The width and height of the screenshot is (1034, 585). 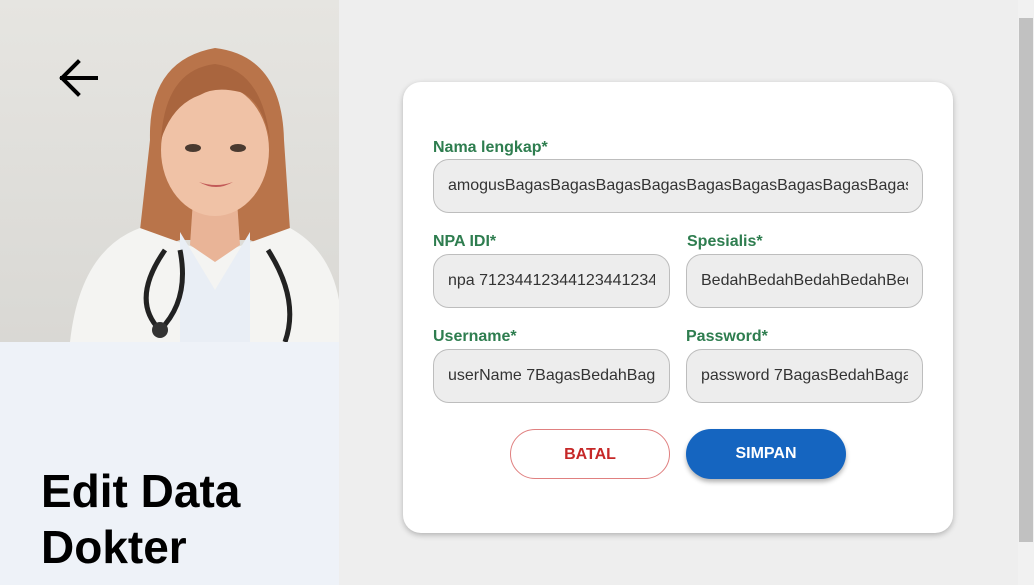 What do you see at coordinates (551, 376) in the screenshot?
I see `username-input` at bounding box center [551, 376].